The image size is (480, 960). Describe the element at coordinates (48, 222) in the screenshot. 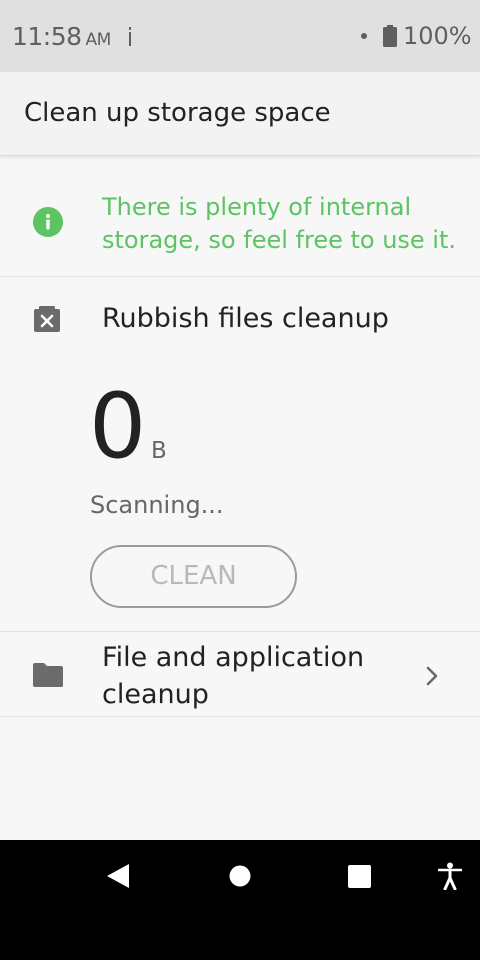

I see `info-icon` at that location.